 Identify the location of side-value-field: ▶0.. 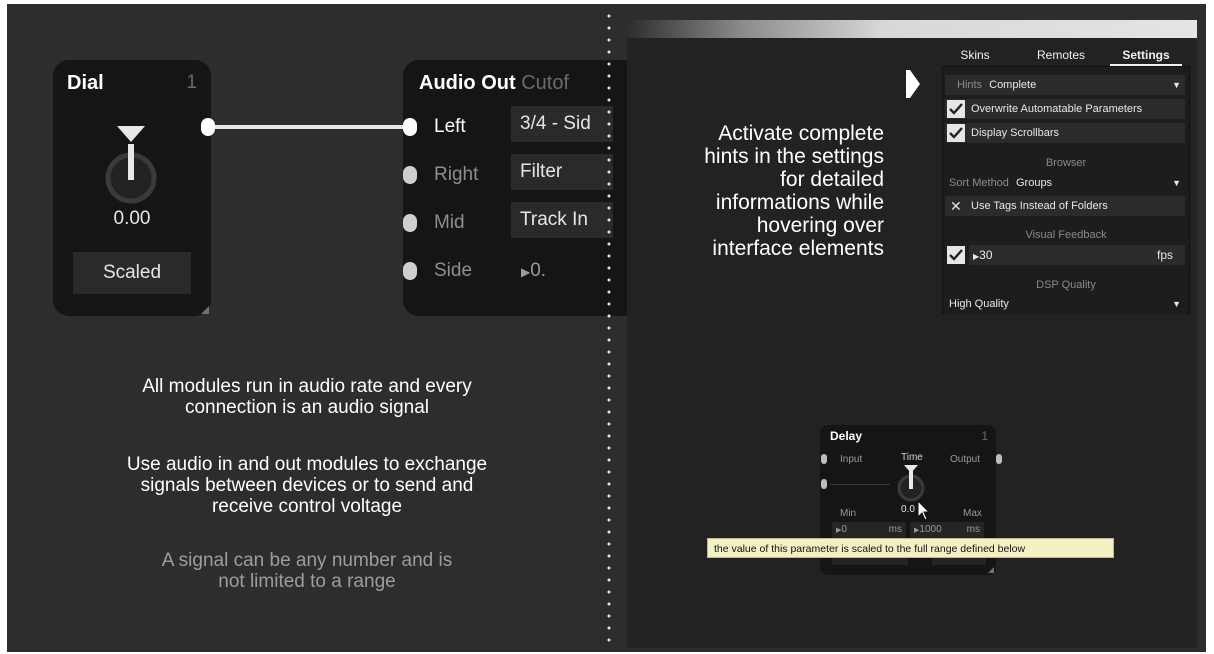
(533, 271).